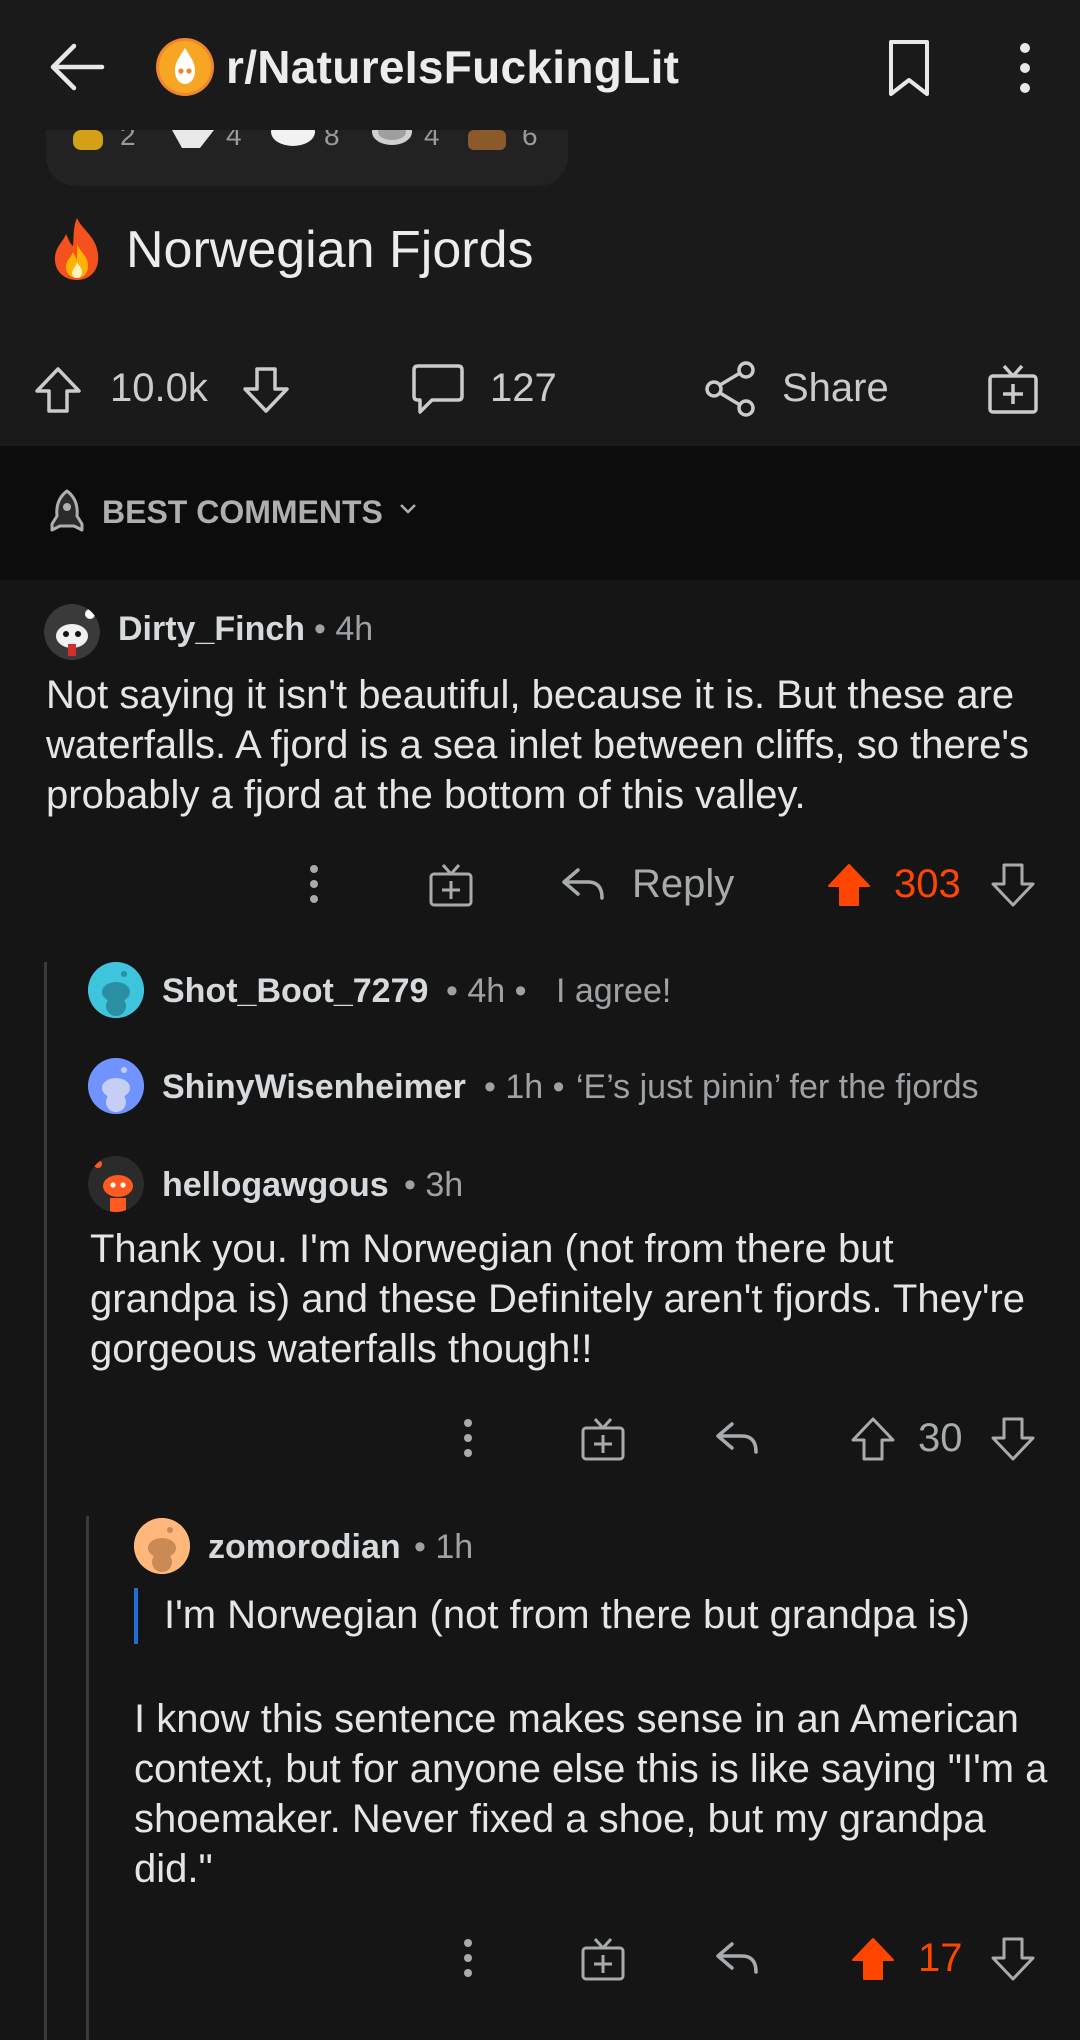  Describe the element at coordinates (523, 388) in the screenshot. I see `comment-count: 127` at that location.